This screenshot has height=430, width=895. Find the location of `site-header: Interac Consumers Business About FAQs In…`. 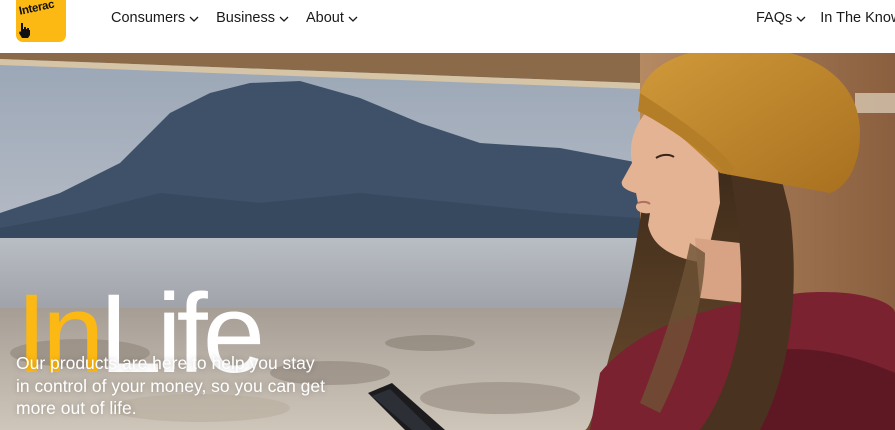

site-header: Interac Consumers Business About FAQs In… is located at coordinates (447, 26).